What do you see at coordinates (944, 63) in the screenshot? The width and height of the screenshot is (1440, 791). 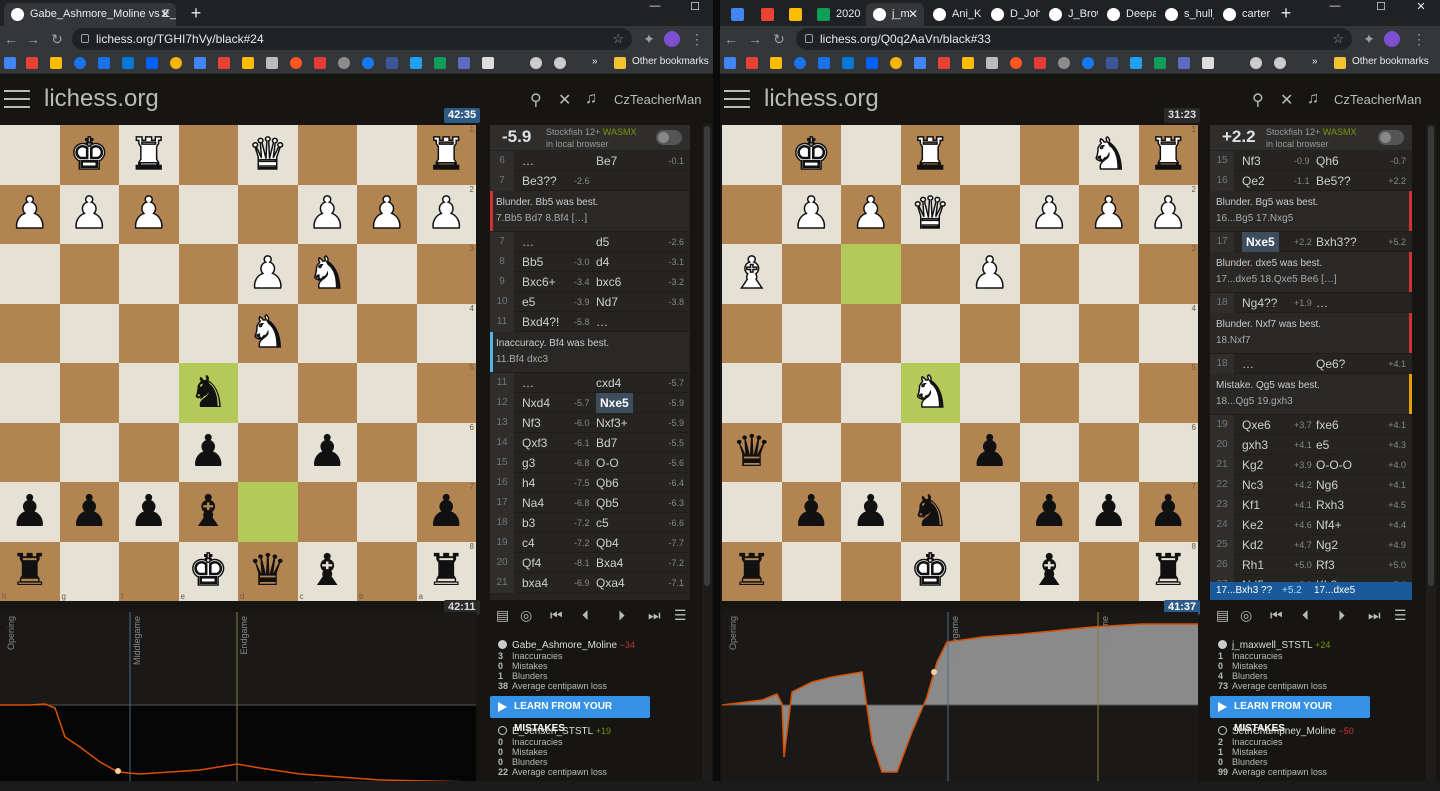 I see `maps-icon` at bounding box center [944, 63].